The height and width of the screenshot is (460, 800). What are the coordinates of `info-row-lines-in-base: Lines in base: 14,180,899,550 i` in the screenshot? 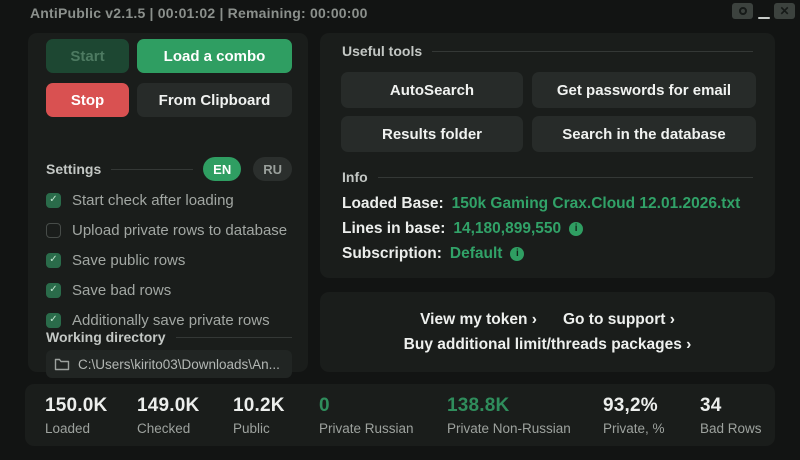 It's located at (547, 228).